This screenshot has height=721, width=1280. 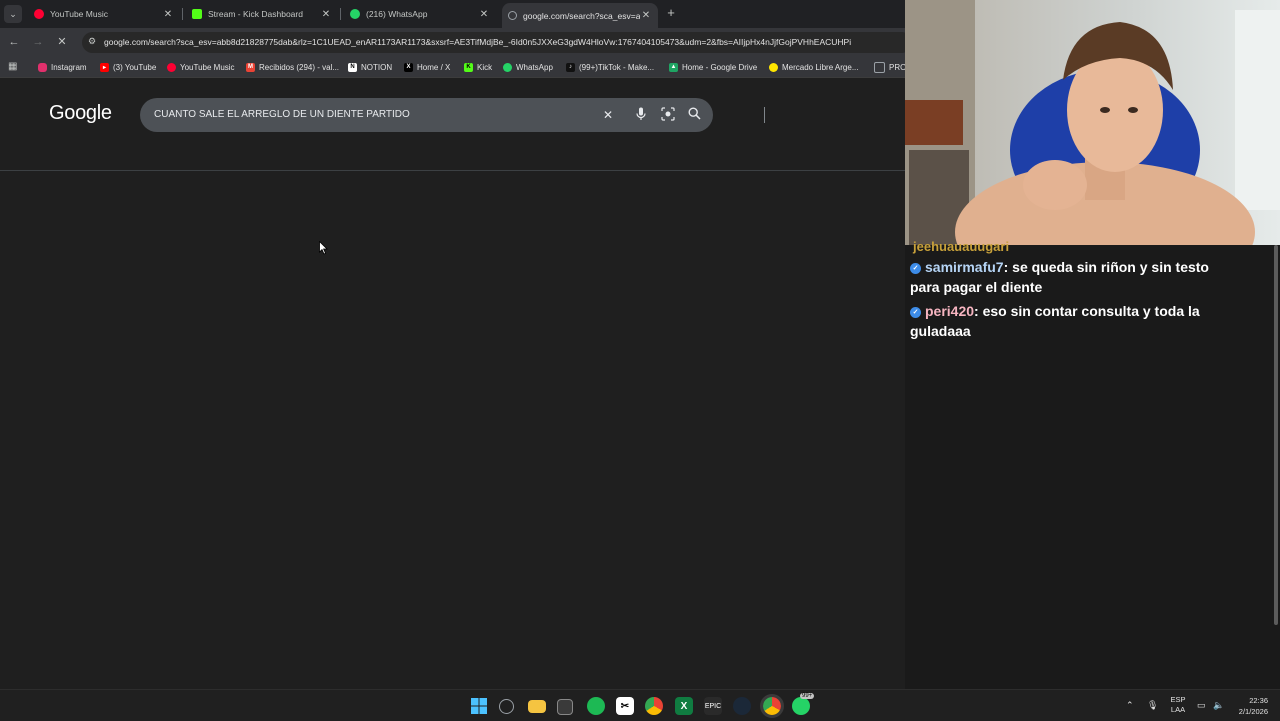 I want to click on bookmark-label: Home / X, so click(x=434, y=67).